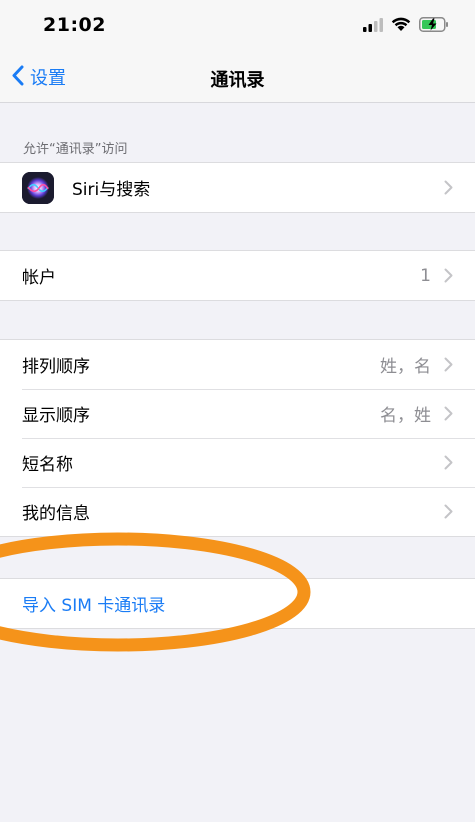 This screenshot has width=475, height=822. I want to click on account-count: 1, so click(425, 275).